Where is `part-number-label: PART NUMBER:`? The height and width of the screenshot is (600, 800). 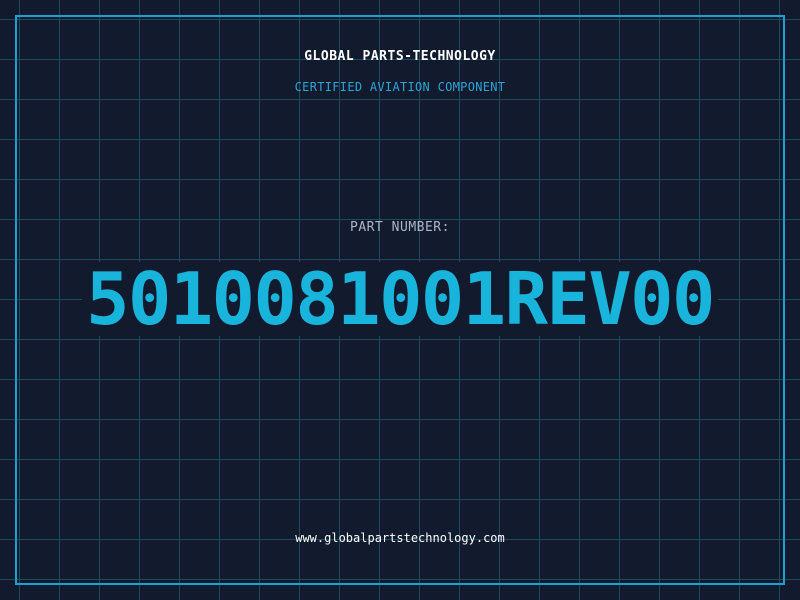 part-number-label: PART NUMBER: is located at coordinates (400, 227).